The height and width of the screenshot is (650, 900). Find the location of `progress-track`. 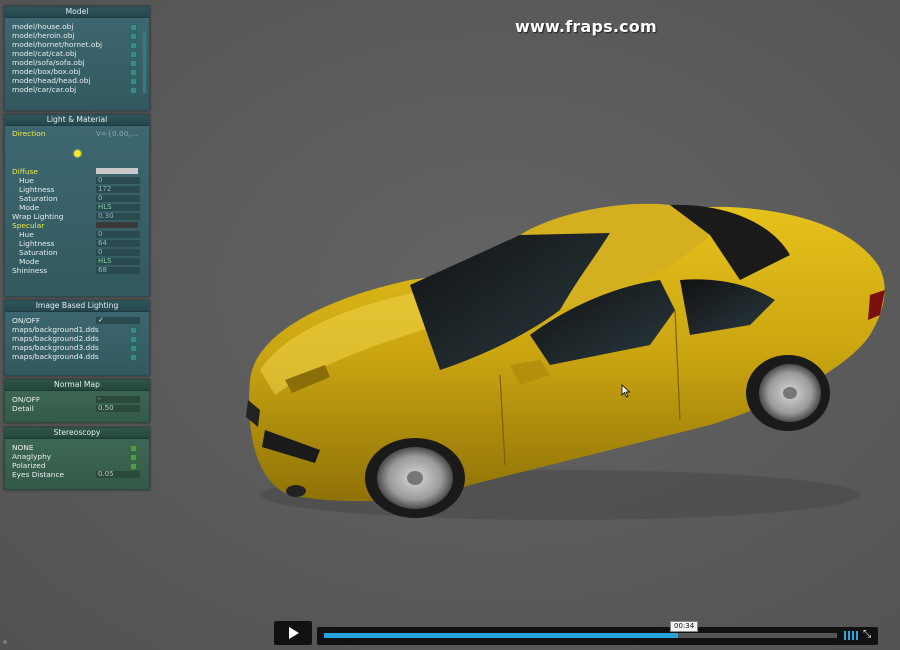

progress-track is located at coordinates (580, 635).